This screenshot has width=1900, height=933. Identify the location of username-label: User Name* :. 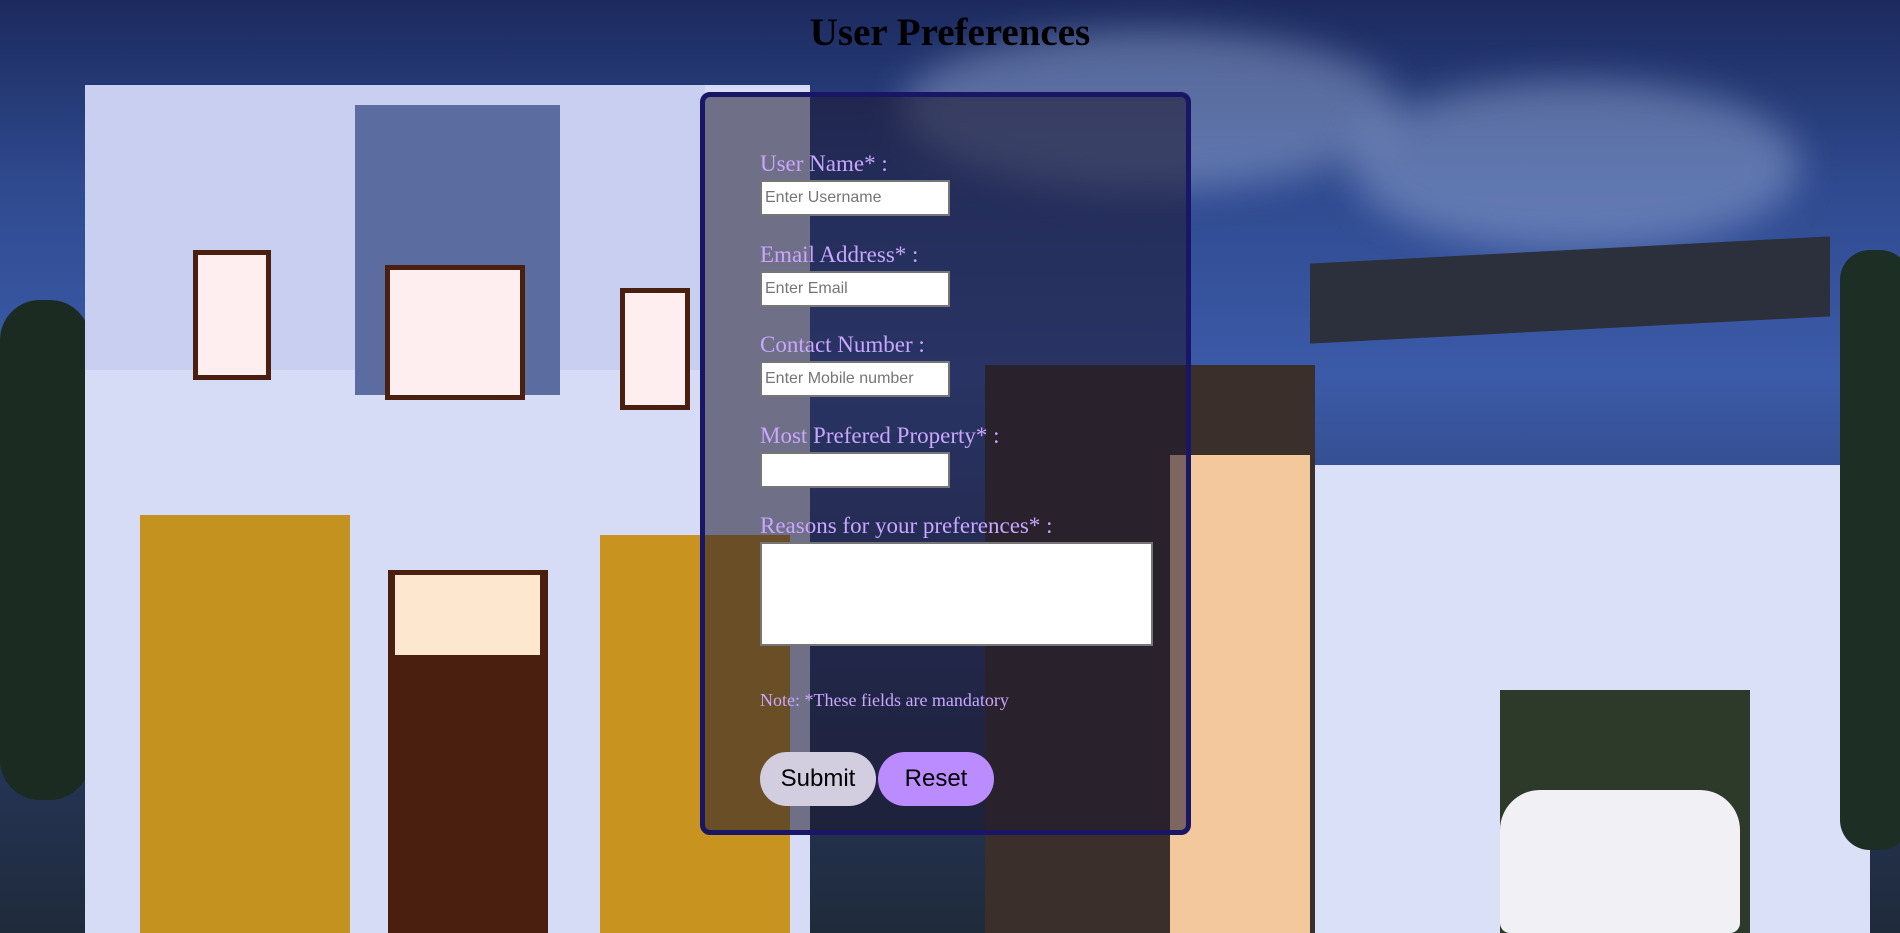
(824, 163).